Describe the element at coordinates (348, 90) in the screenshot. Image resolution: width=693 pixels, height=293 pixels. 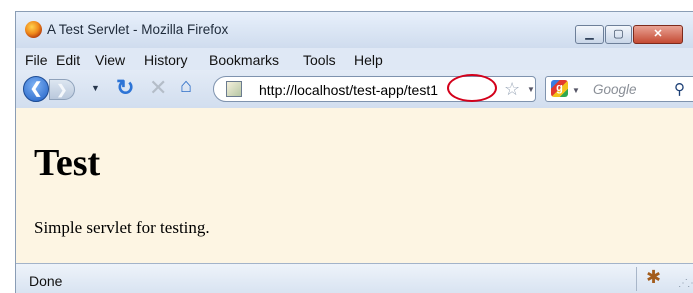
I see `url-text: http://localhost/test-app/test1` at that location.